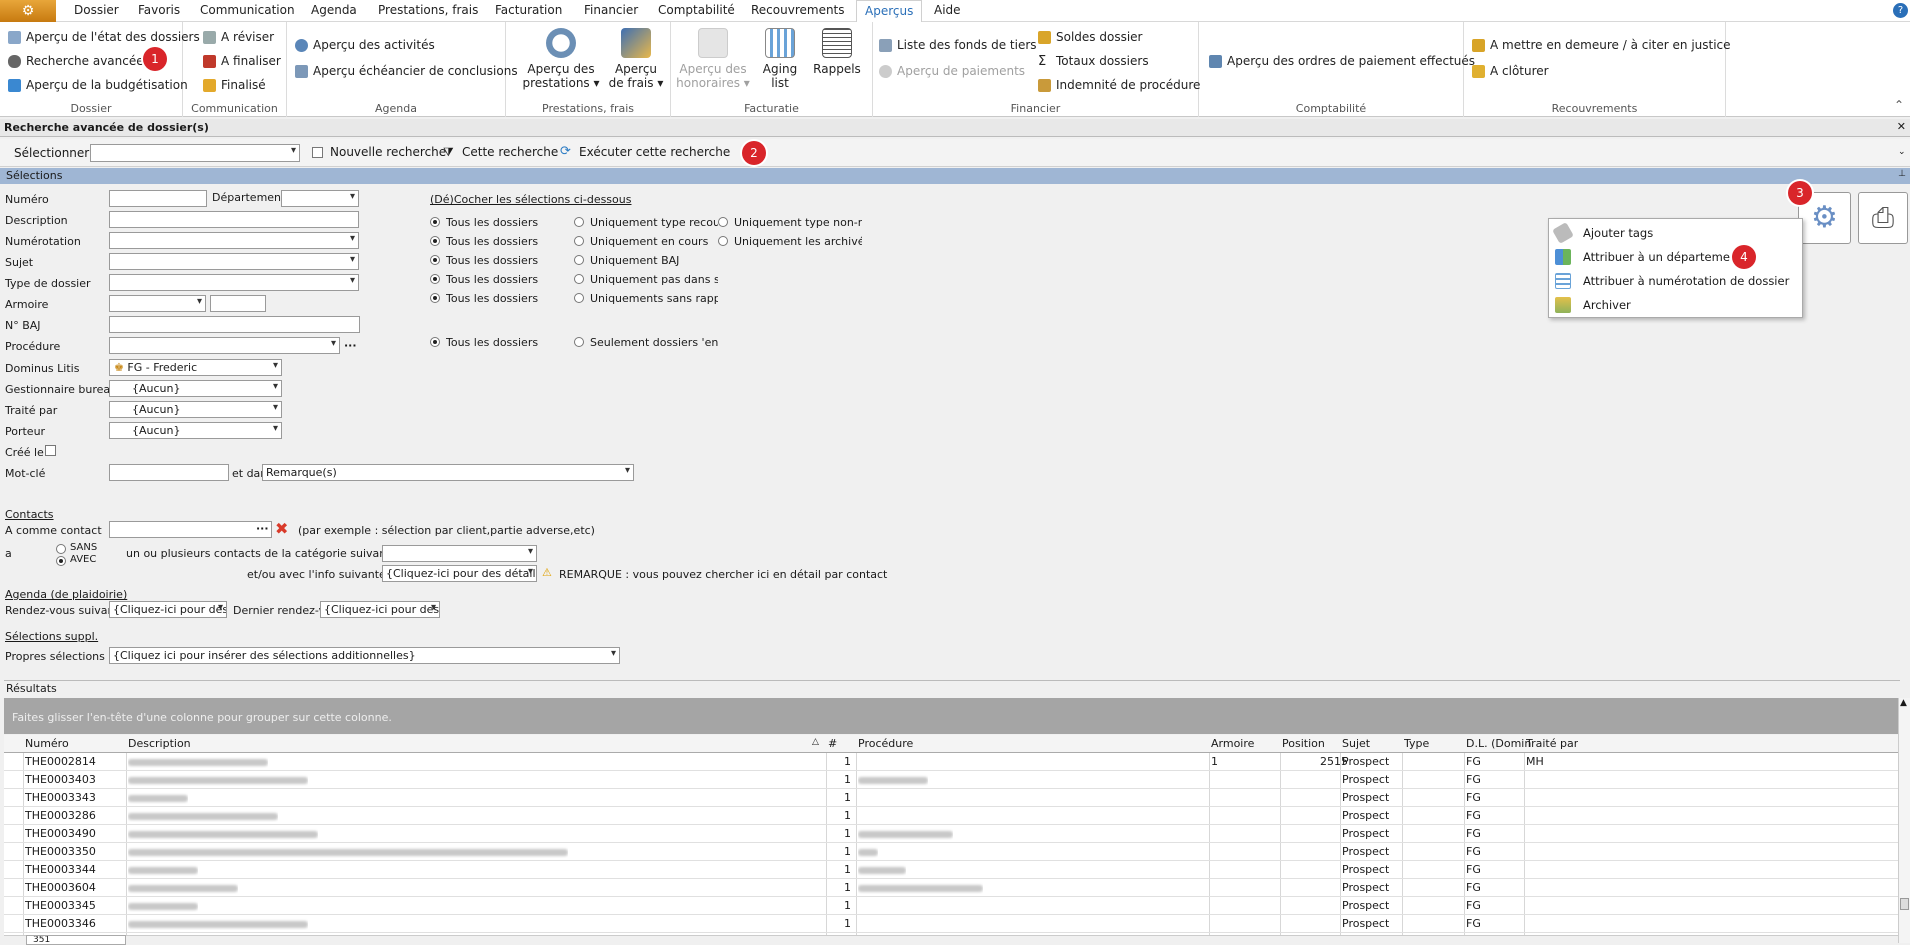  What do you see at coordinates (104, 37) in the screenshot?
I see `etat-dossiers-button: Aperçu de l'état des dossiers` at bounding box center [104, 37].